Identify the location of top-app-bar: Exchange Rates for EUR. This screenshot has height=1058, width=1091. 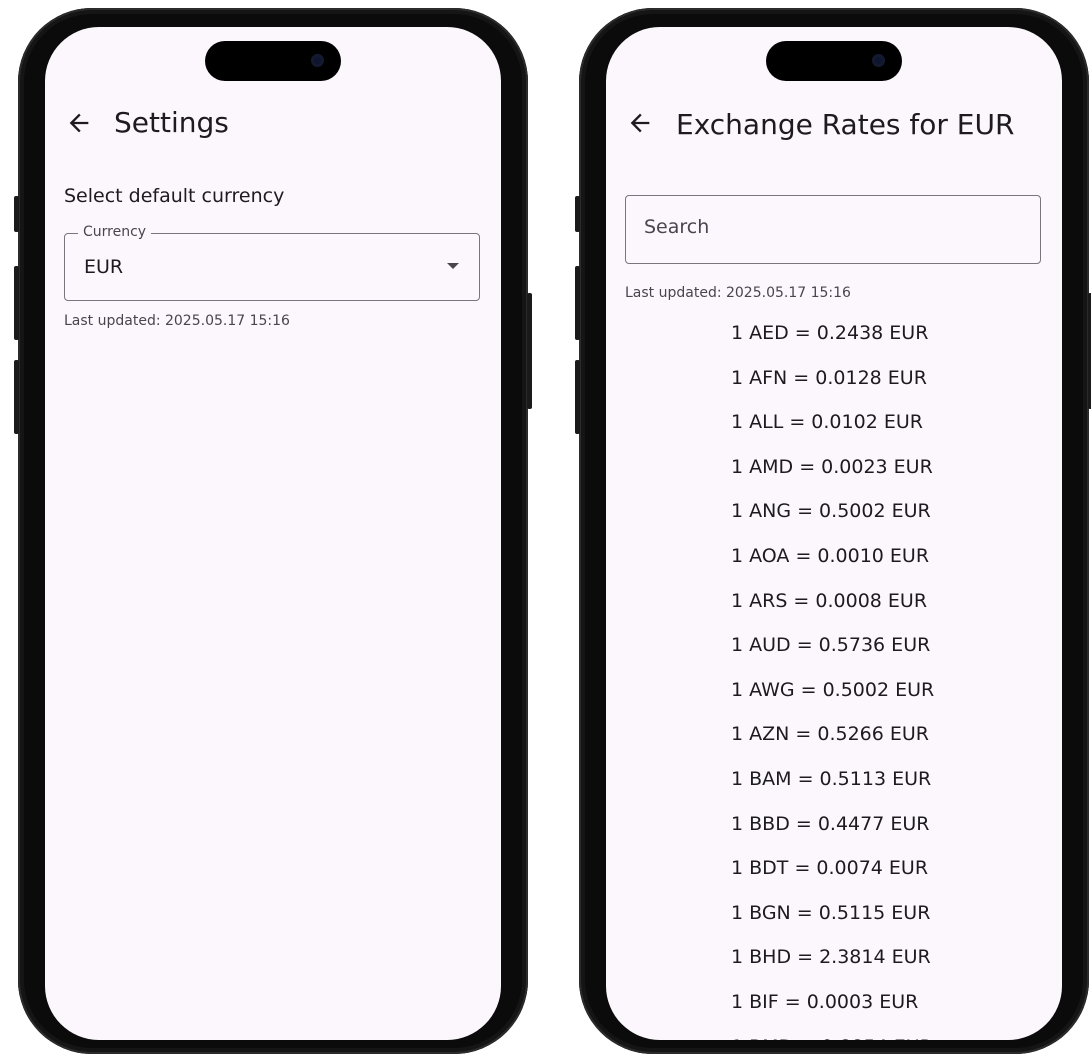
(834, 122).